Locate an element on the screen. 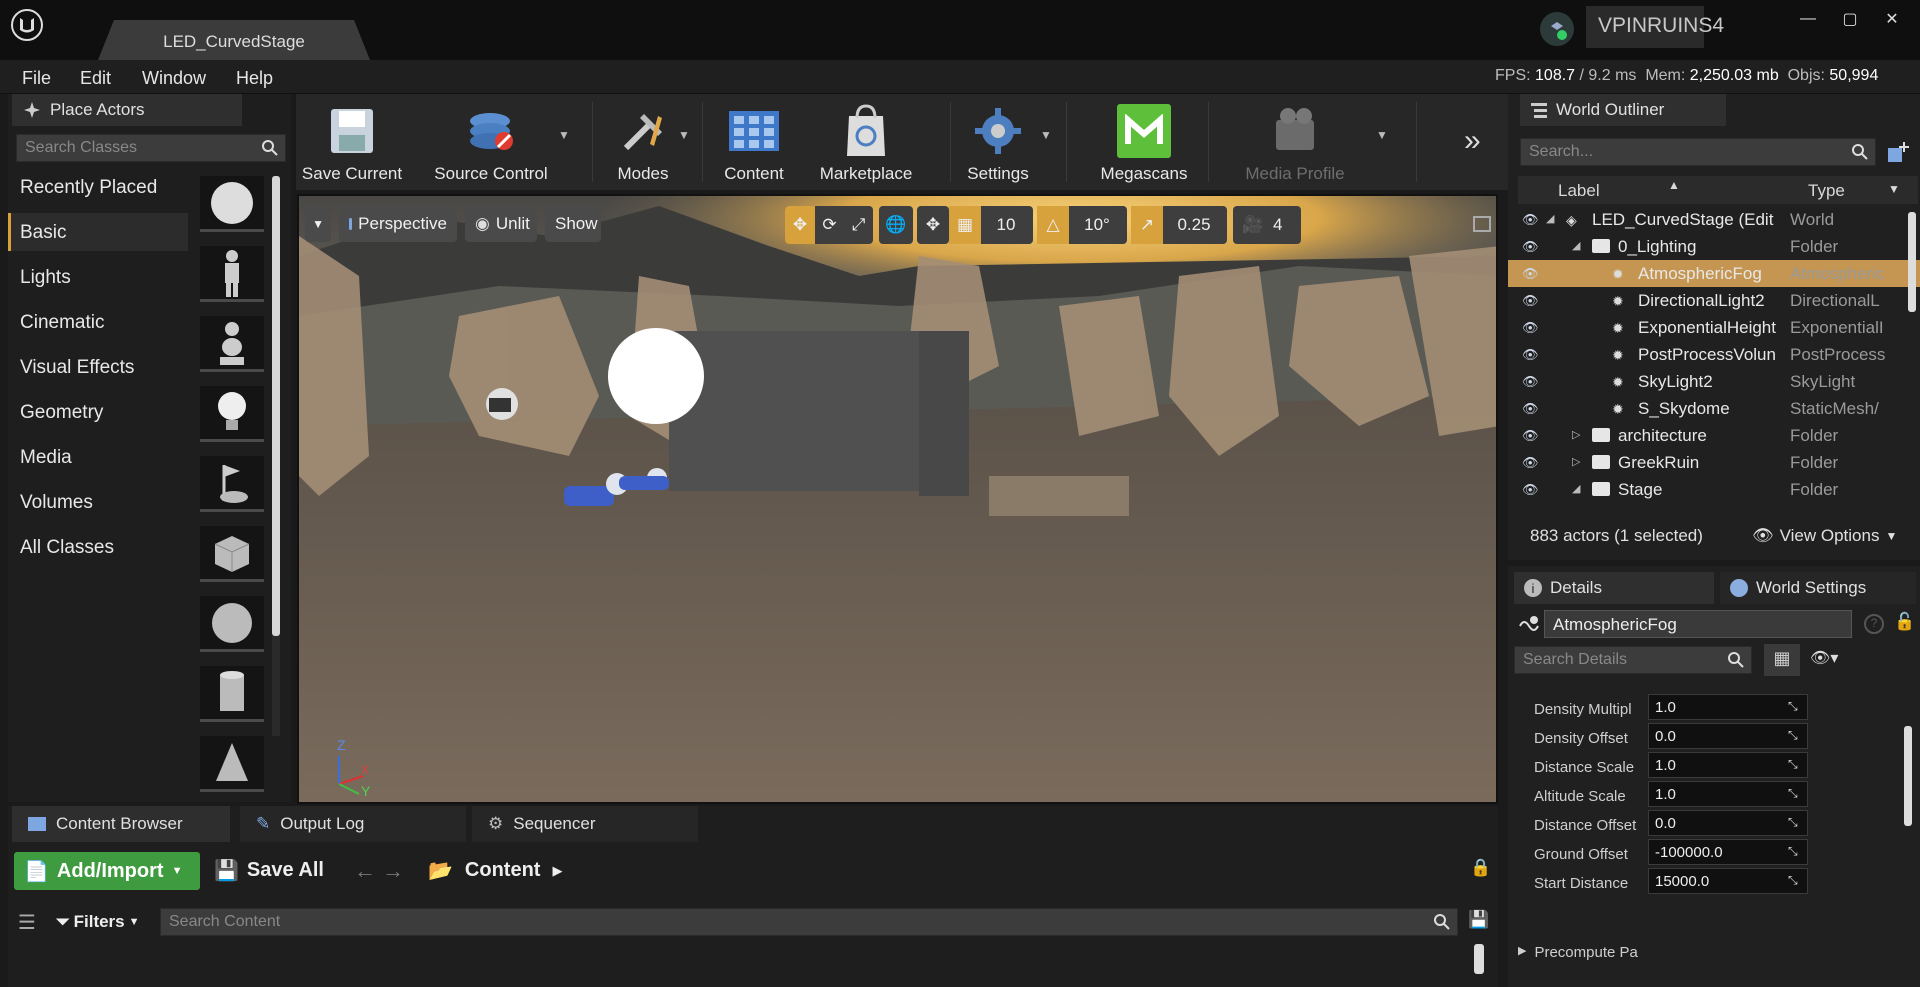  column-type: Type is located at coordinates (1826, 191).